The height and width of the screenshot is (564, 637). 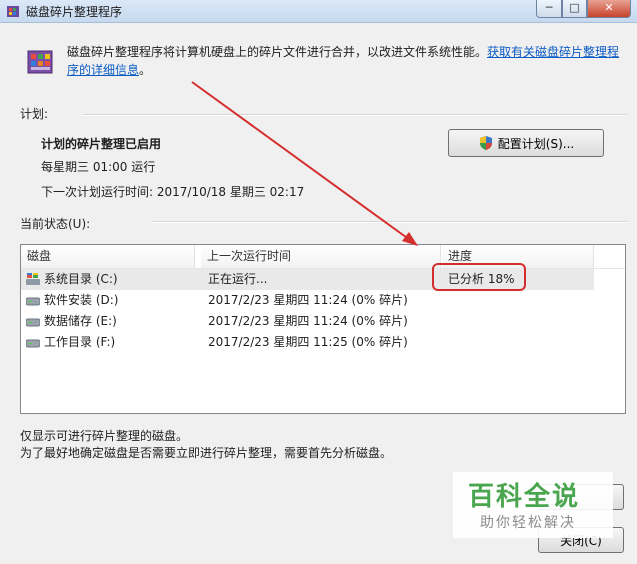 I want to click on window-title: 磁盘碎片整理程序, so click(x=74, y=12).